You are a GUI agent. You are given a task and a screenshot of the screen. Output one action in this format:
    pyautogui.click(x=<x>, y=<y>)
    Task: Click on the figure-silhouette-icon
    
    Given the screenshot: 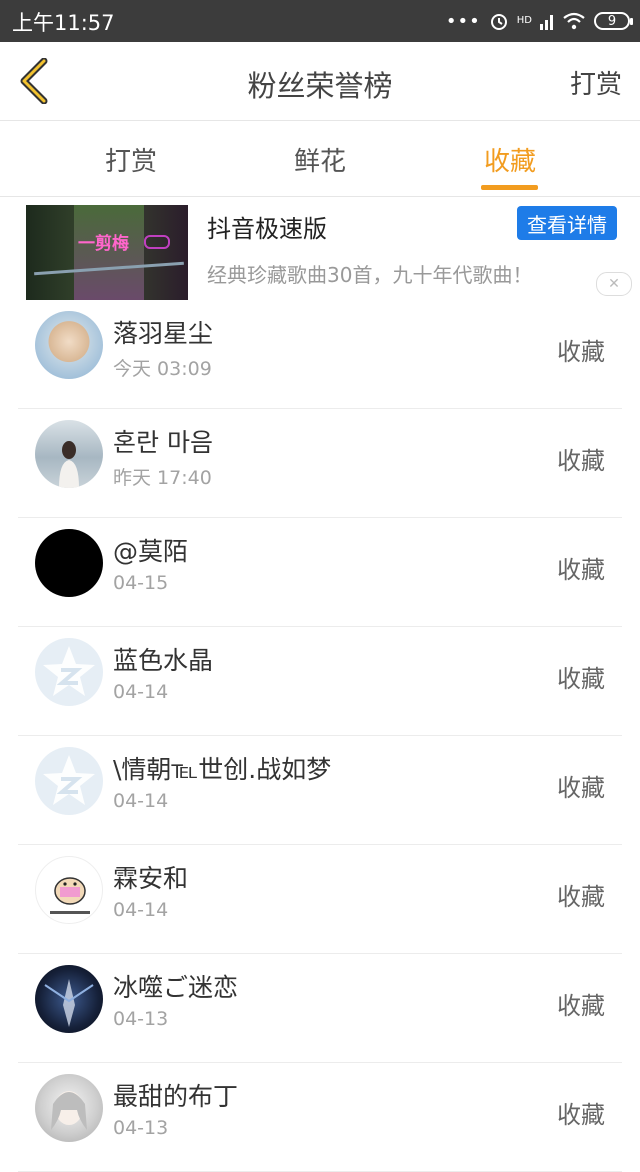 What is the action you would take?
    pyautogui.click(x=69, y=1003)
    